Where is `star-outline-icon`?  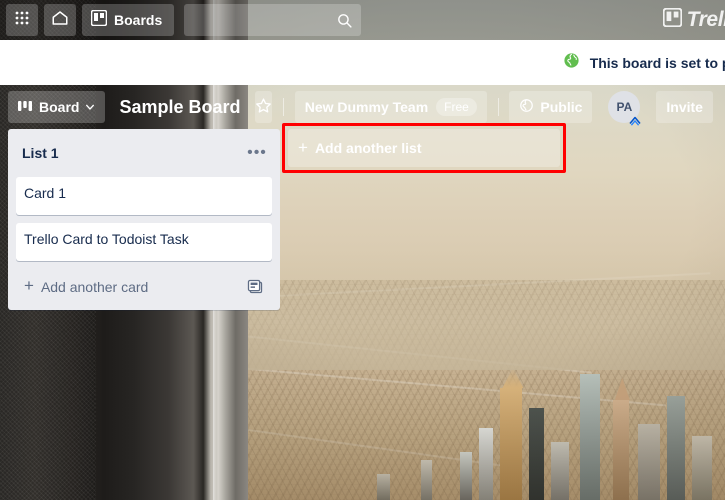
star-outline-icon is located at coordinates (263, 107).